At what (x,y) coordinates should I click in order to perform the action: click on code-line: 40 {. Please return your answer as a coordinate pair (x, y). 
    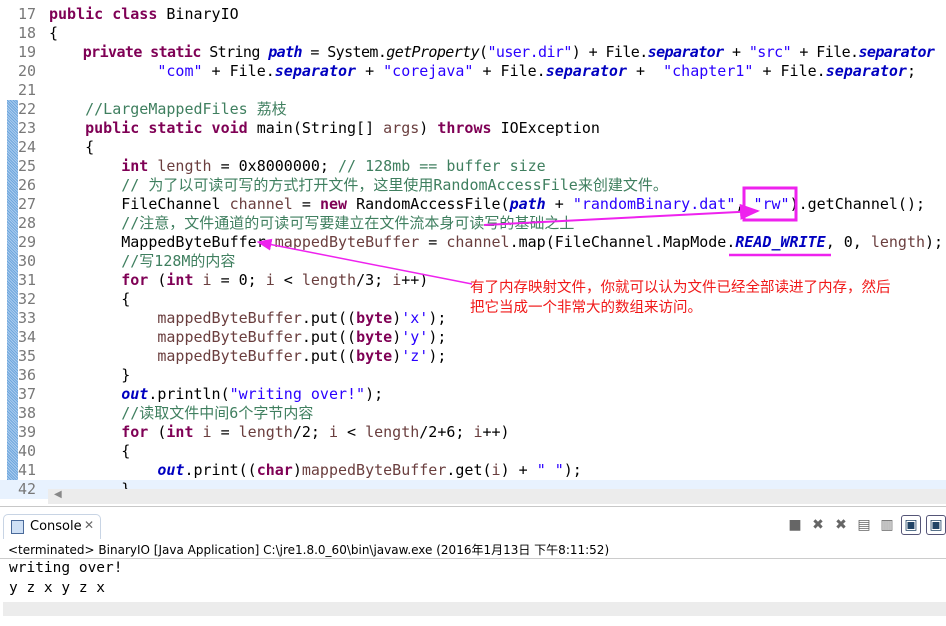
    Looking at the image, I should click on (473, 451).